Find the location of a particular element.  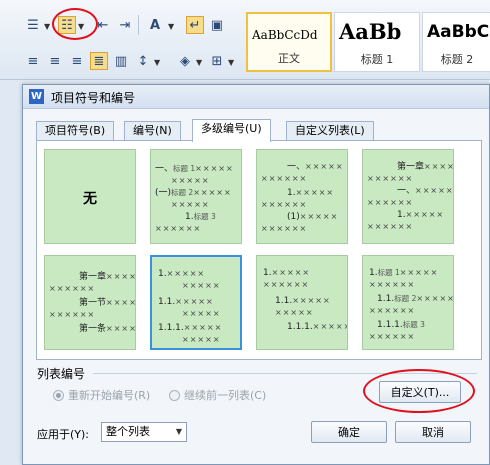

wps-writer-icon: W is located at coordinates (36, 96).